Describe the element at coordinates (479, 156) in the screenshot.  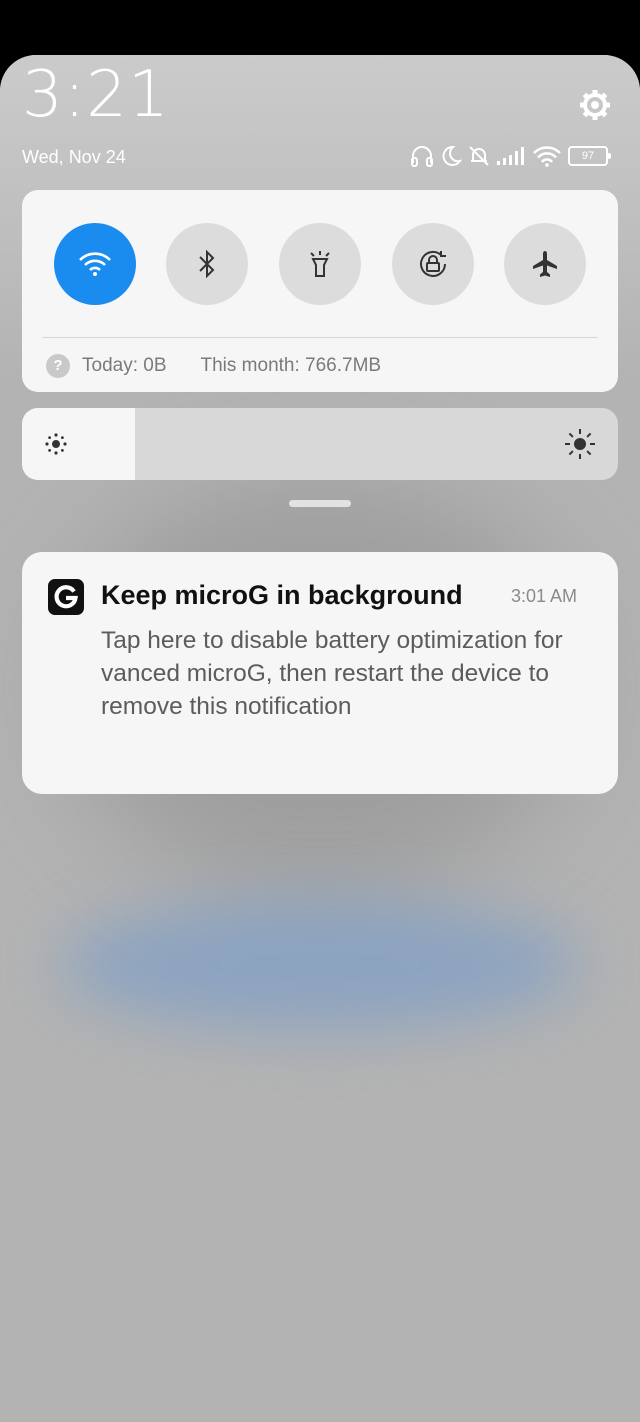
I see `bell-off-icon` at that location.